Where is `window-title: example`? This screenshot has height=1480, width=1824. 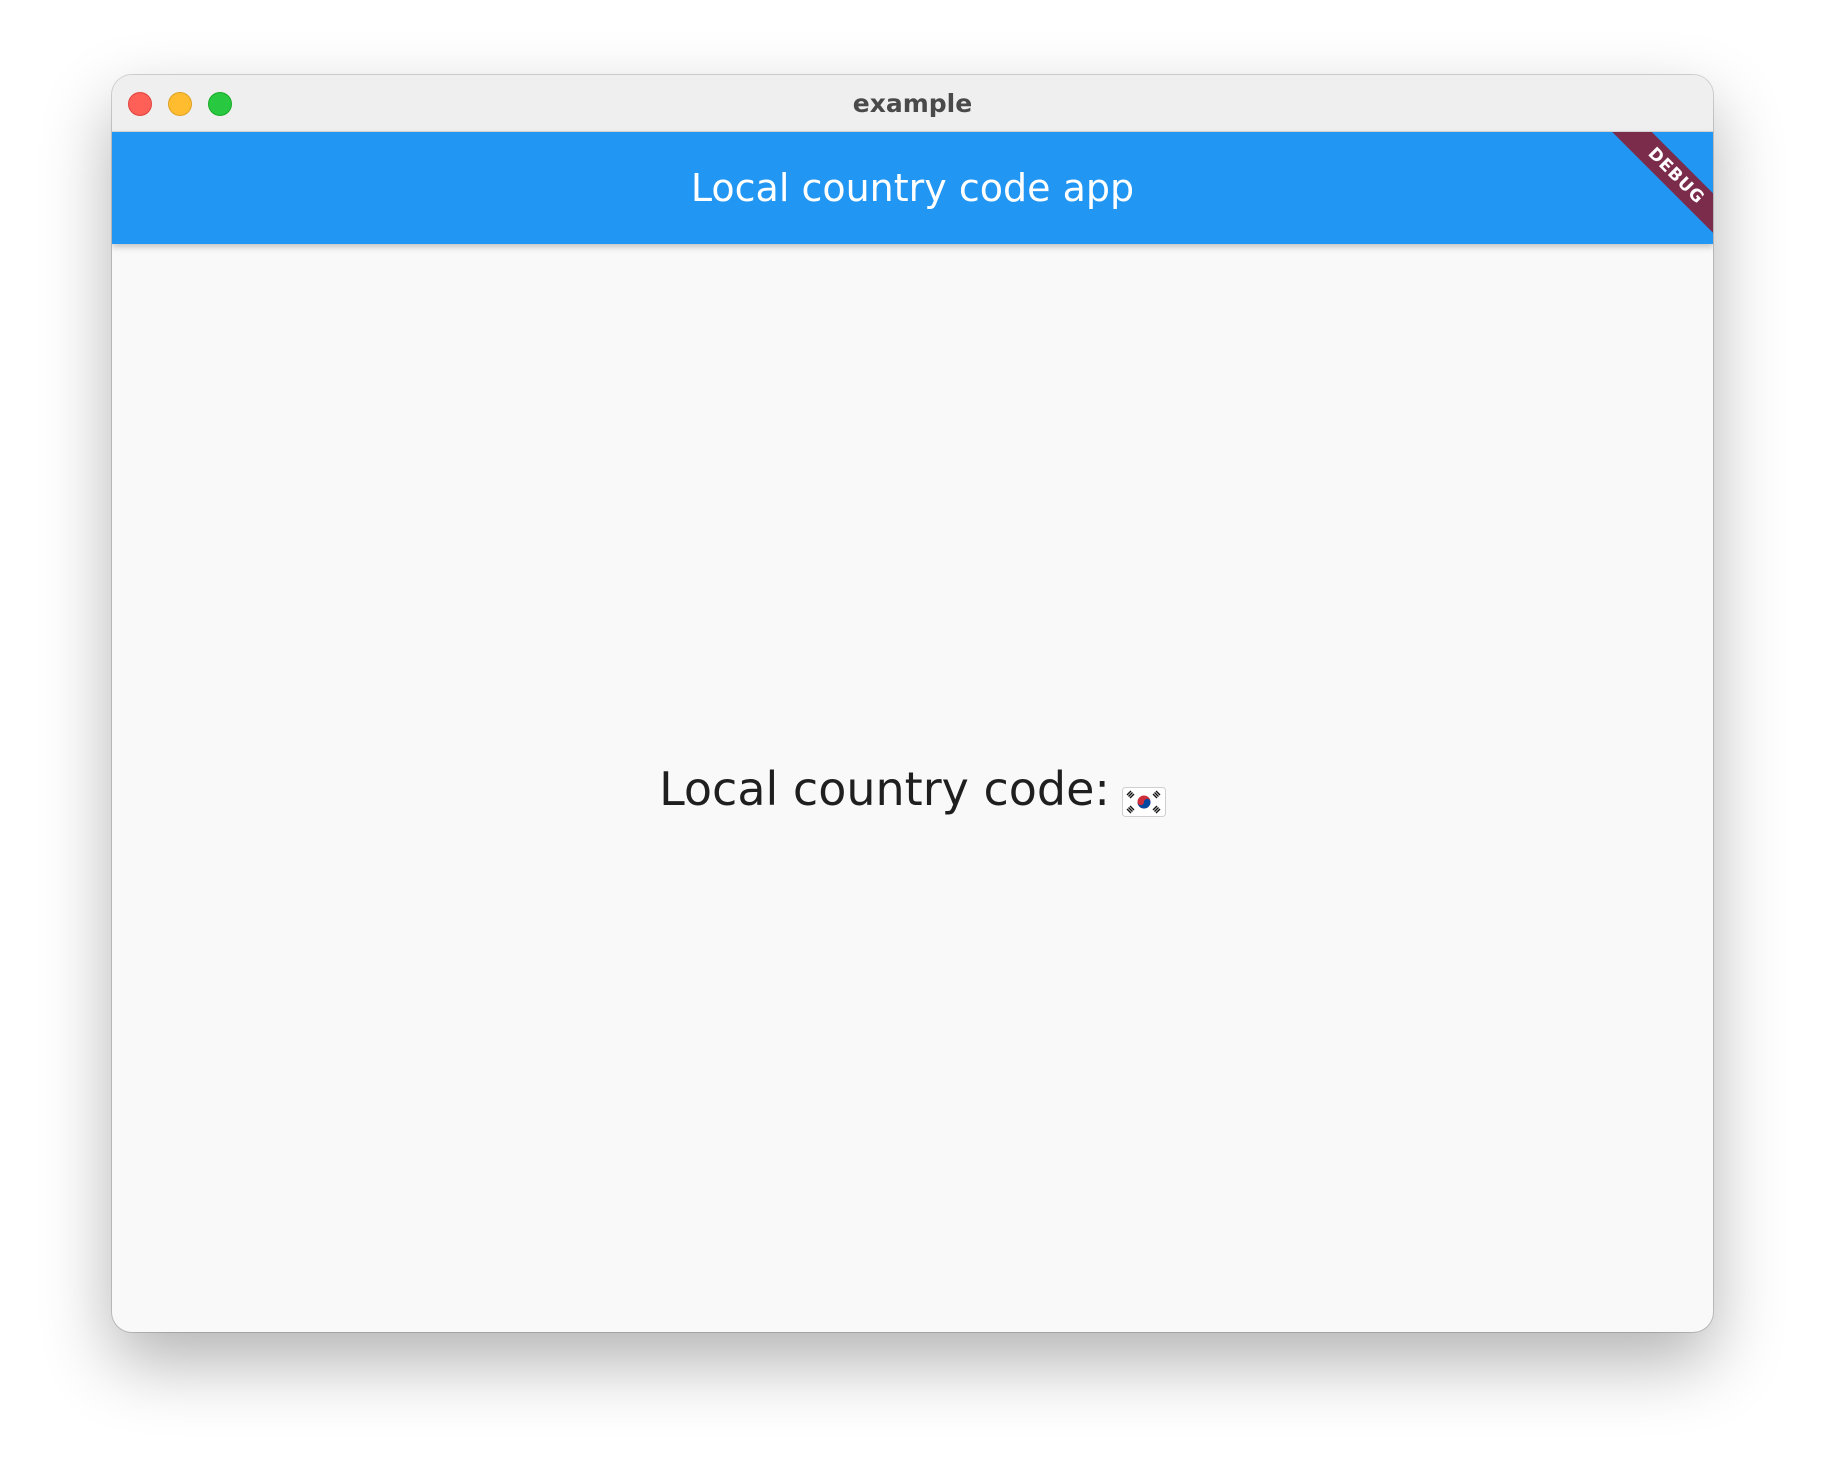
window-title: example is located at coordinates (912, 103).